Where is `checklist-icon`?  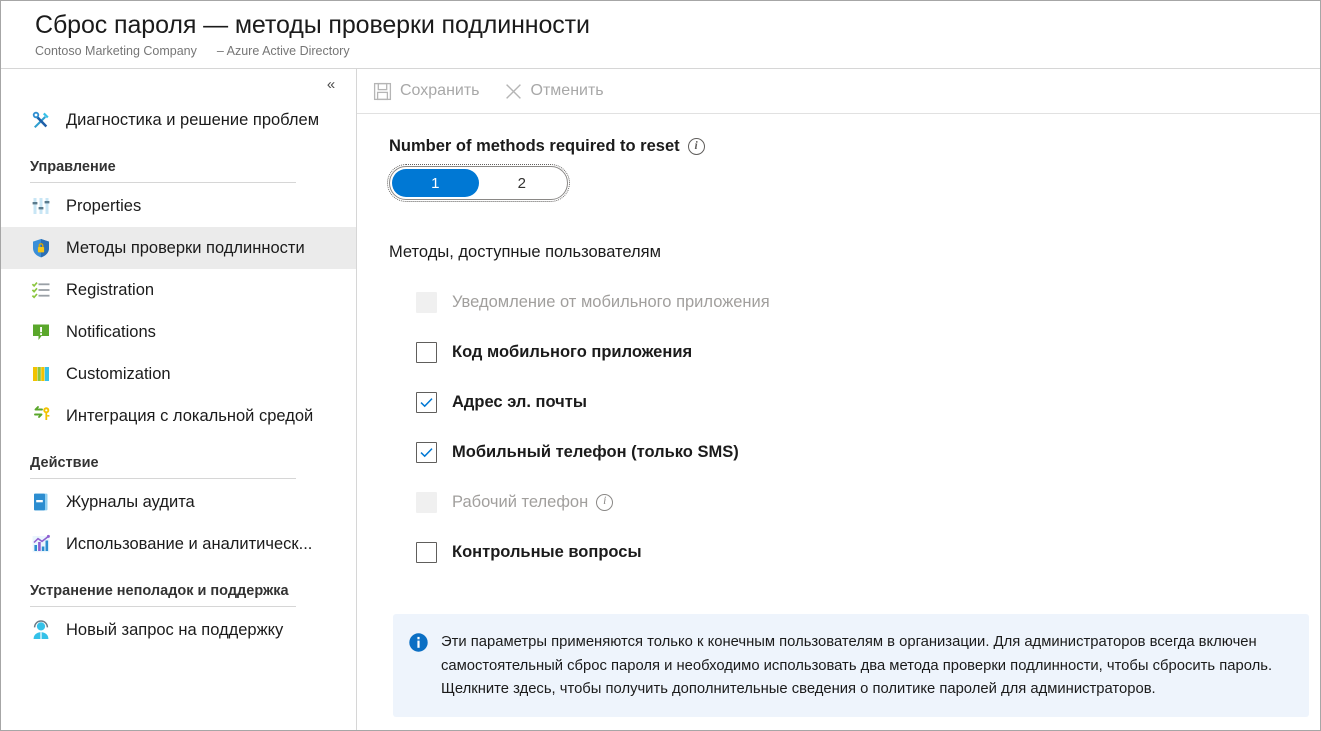 checklist-icon is located at coordinates (41, 290).